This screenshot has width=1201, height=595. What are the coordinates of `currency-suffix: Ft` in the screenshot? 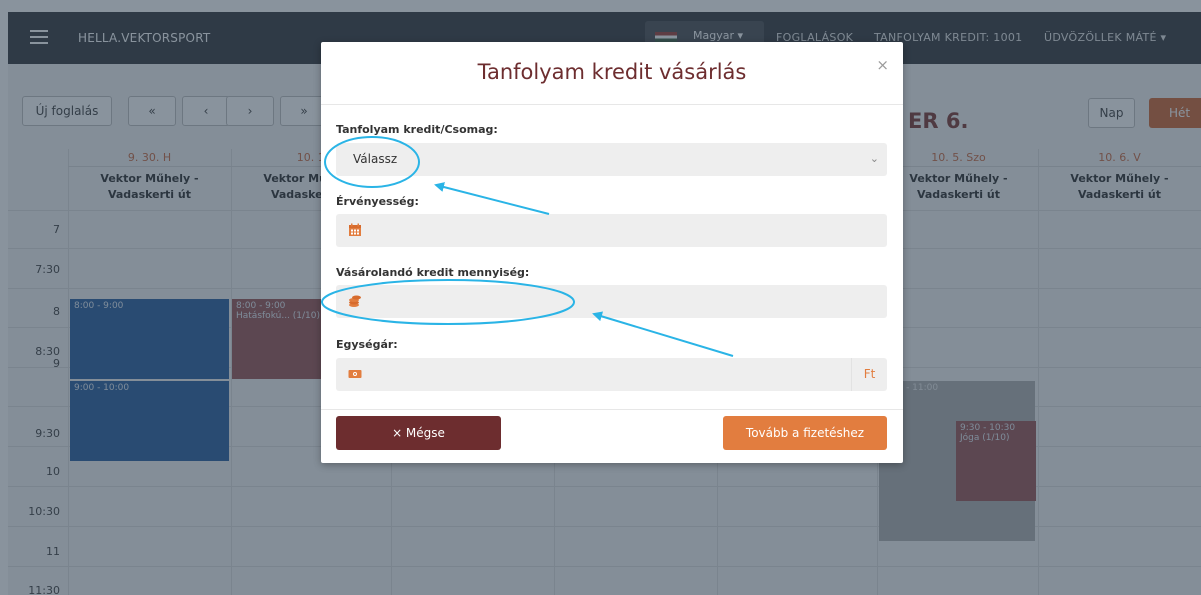 It's located at (869, 374).